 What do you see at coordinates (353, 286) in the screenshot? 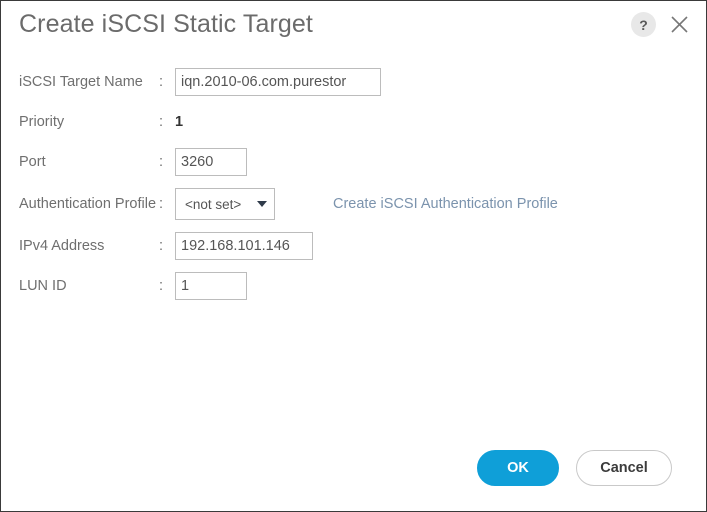
I see `field-row-lun-id: LUN ID :` at bounding box center [353, 286].